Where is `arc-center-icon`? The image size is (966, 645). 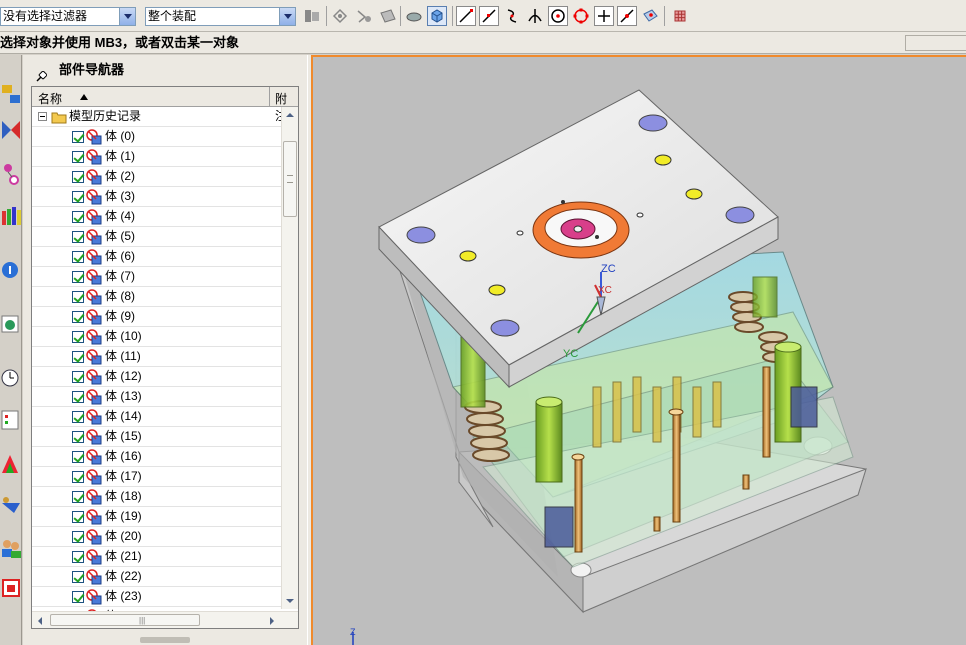 arc-center-icon is located at coordinates (558, 16).